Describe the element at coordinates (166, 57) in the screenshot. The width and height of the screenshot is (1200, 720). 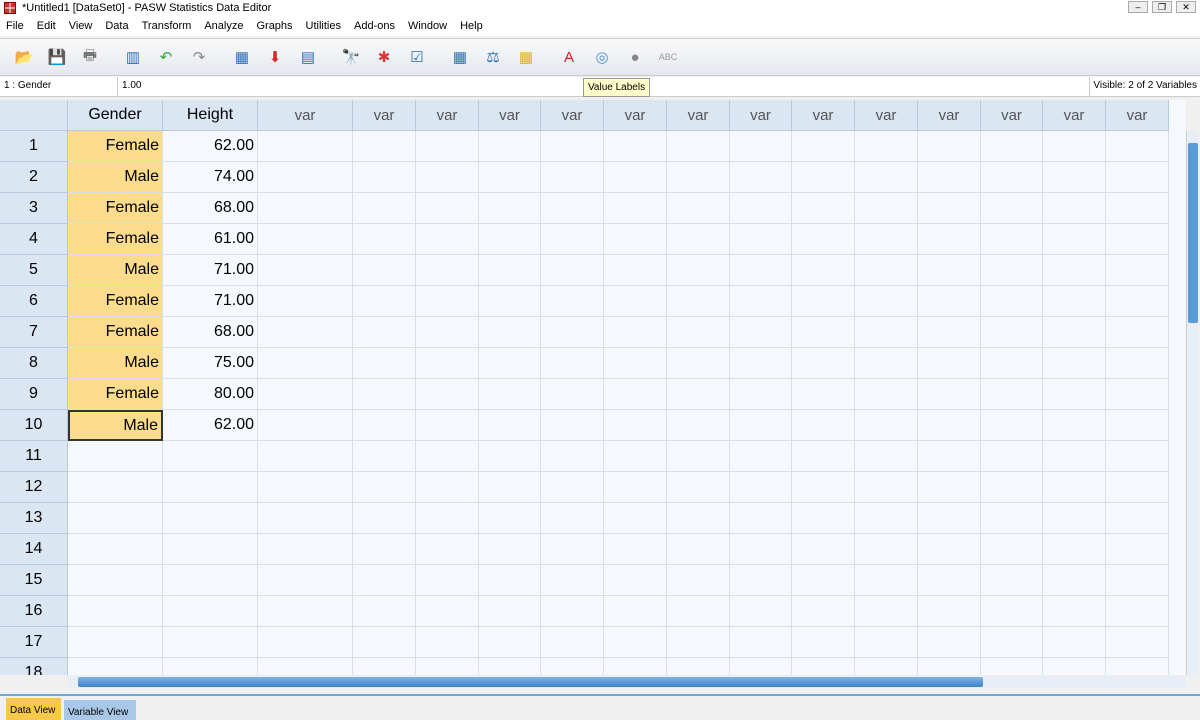
I see `undo-icon: ↶` at that location.